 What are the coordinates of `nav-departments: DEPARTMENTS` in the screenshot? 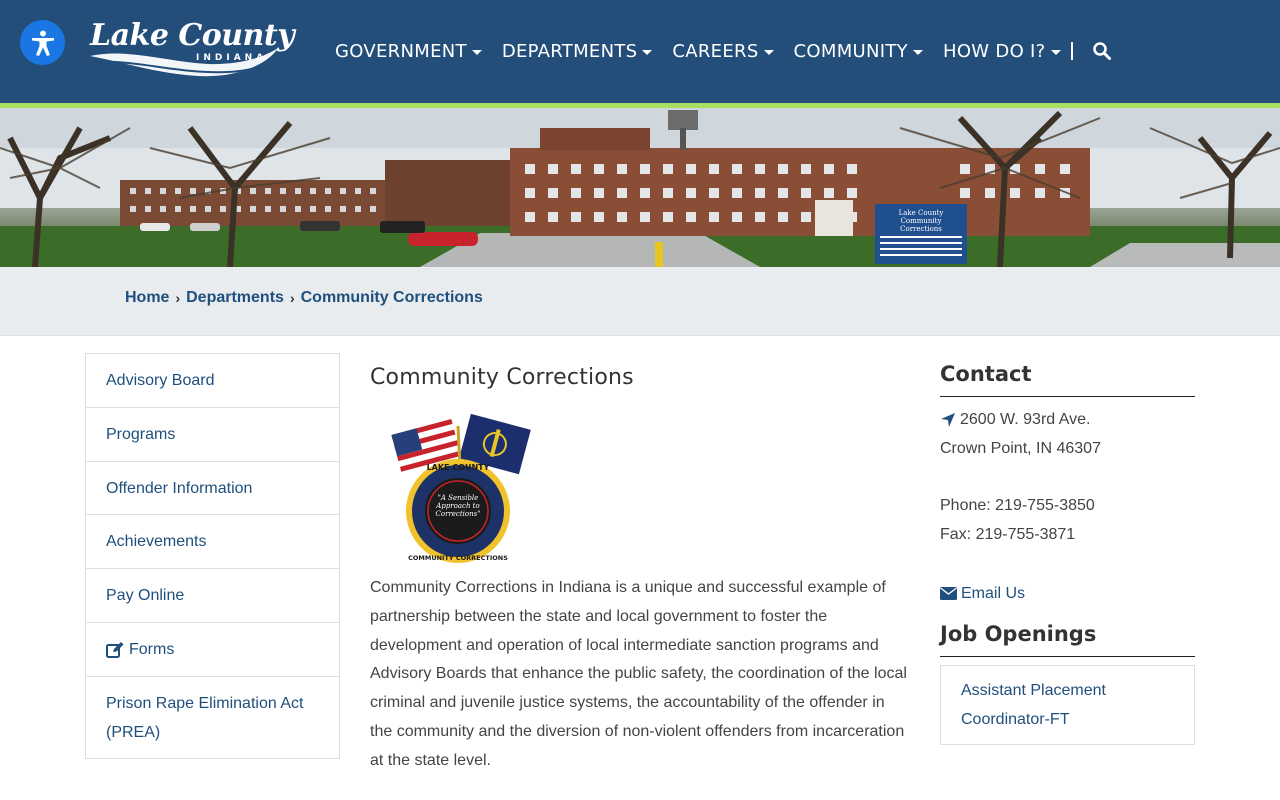 It's located at (577, 51).